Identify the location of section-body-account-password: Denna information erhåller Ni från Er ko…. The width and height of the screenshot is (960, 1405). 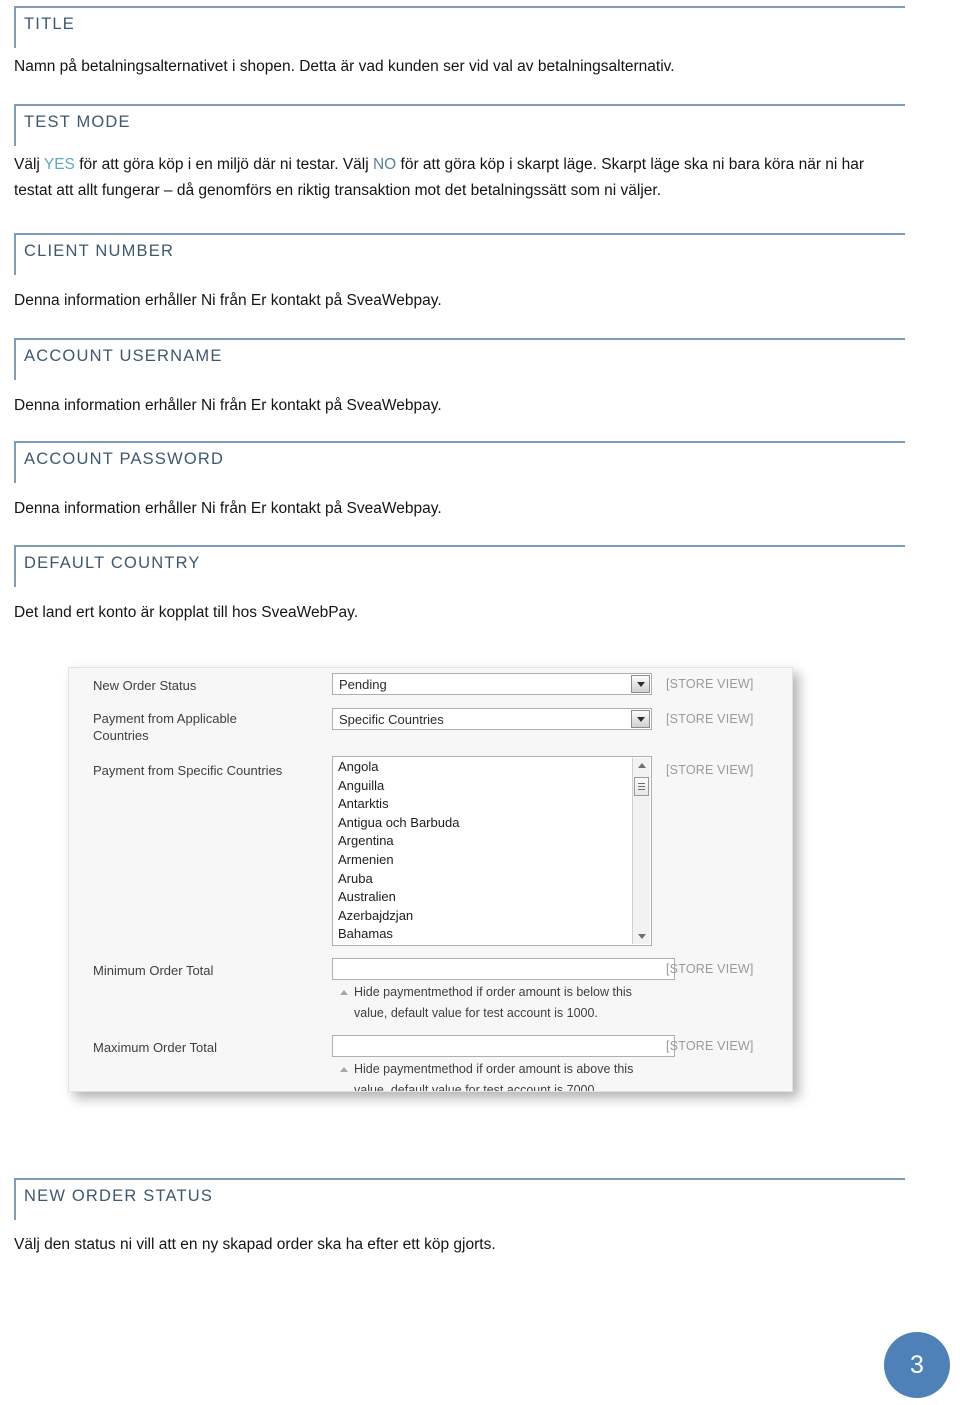
(228, 508).